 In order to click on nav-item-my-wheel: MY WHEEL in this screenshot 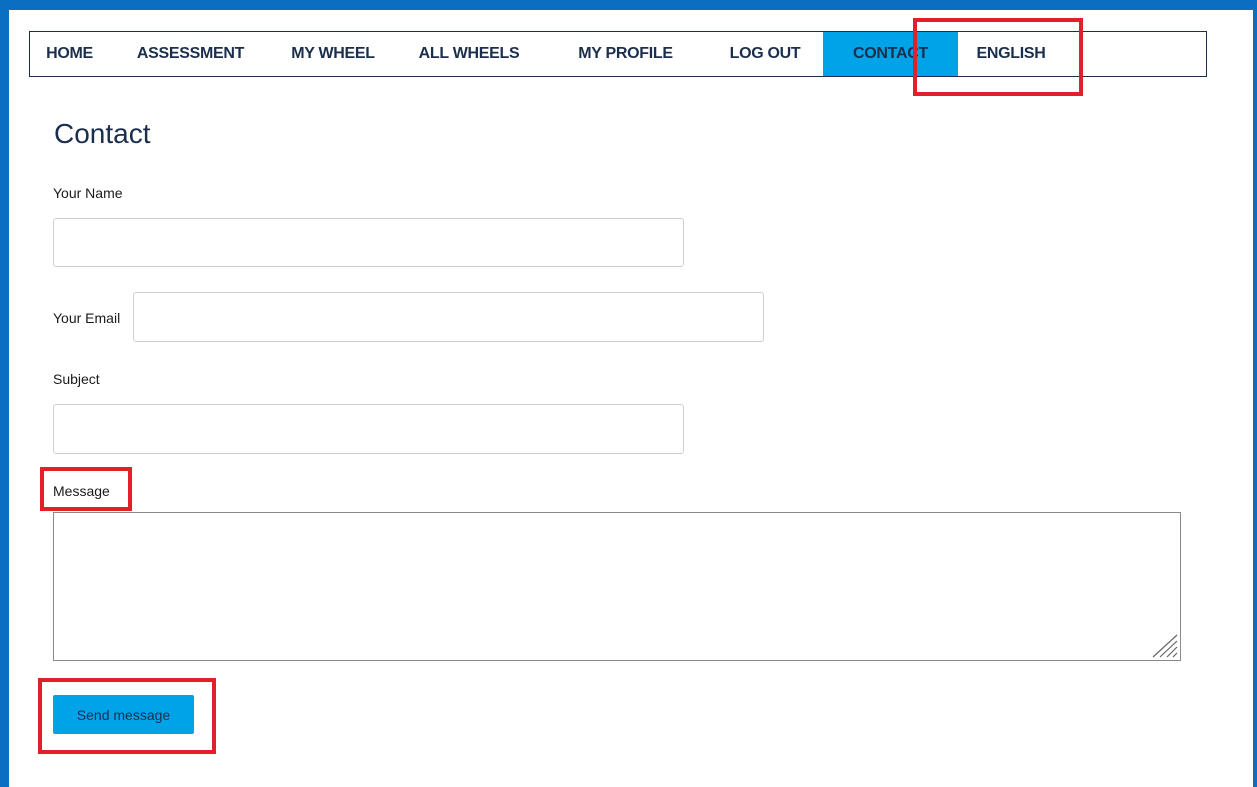, I will do `click(333, 54)`.